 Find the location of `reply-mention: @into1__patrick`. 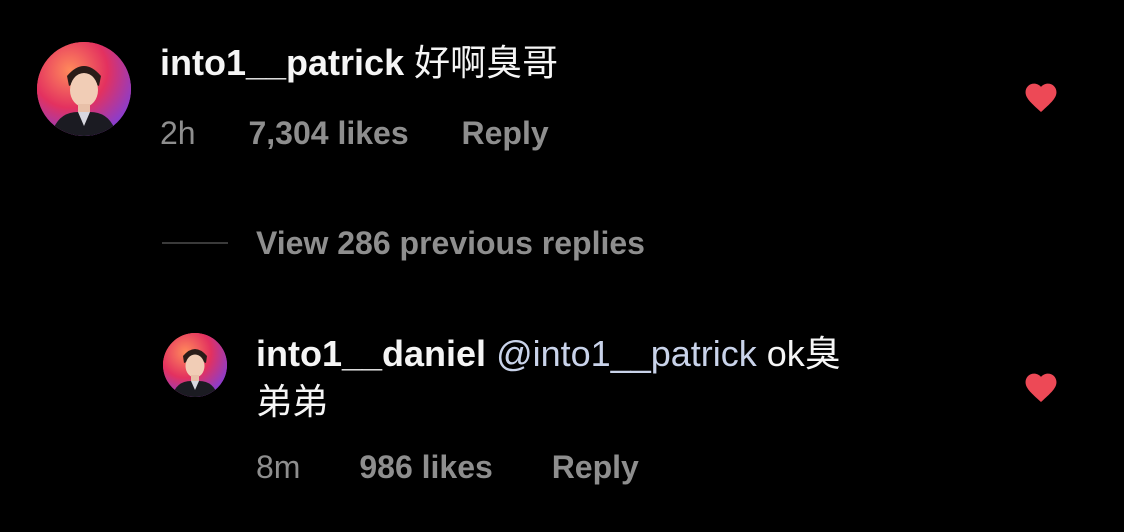

reply-mention: @into1__patrick is located at coordinates (626, 353).